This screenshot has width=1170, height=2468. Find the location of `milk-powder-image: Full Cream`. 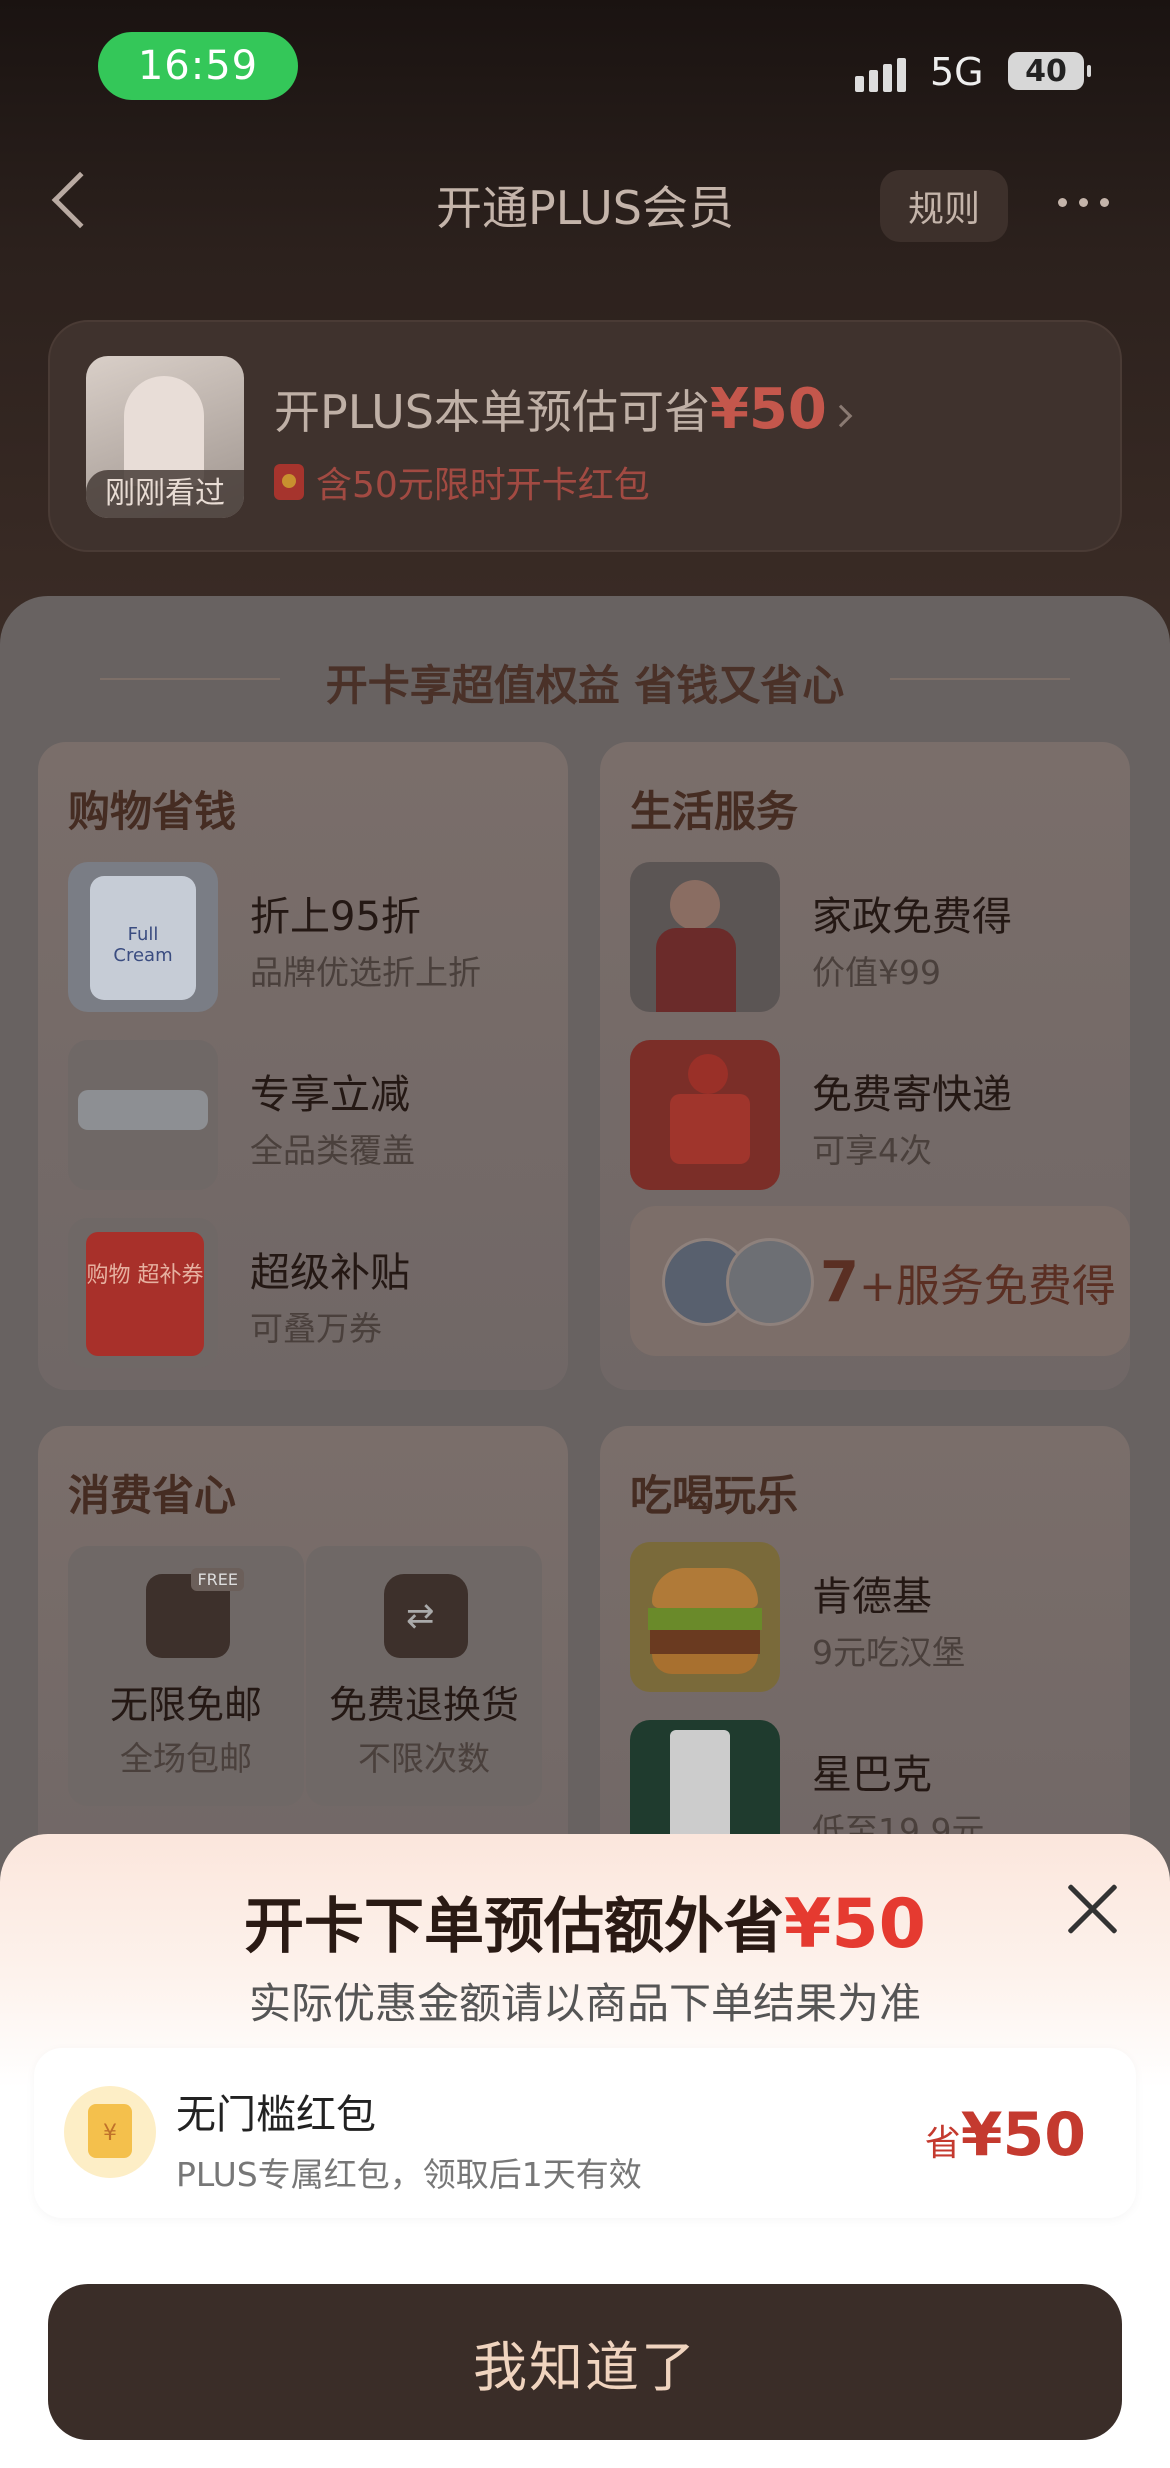

milk-powder-image: Full Cream is located at coordinates (143, 937).